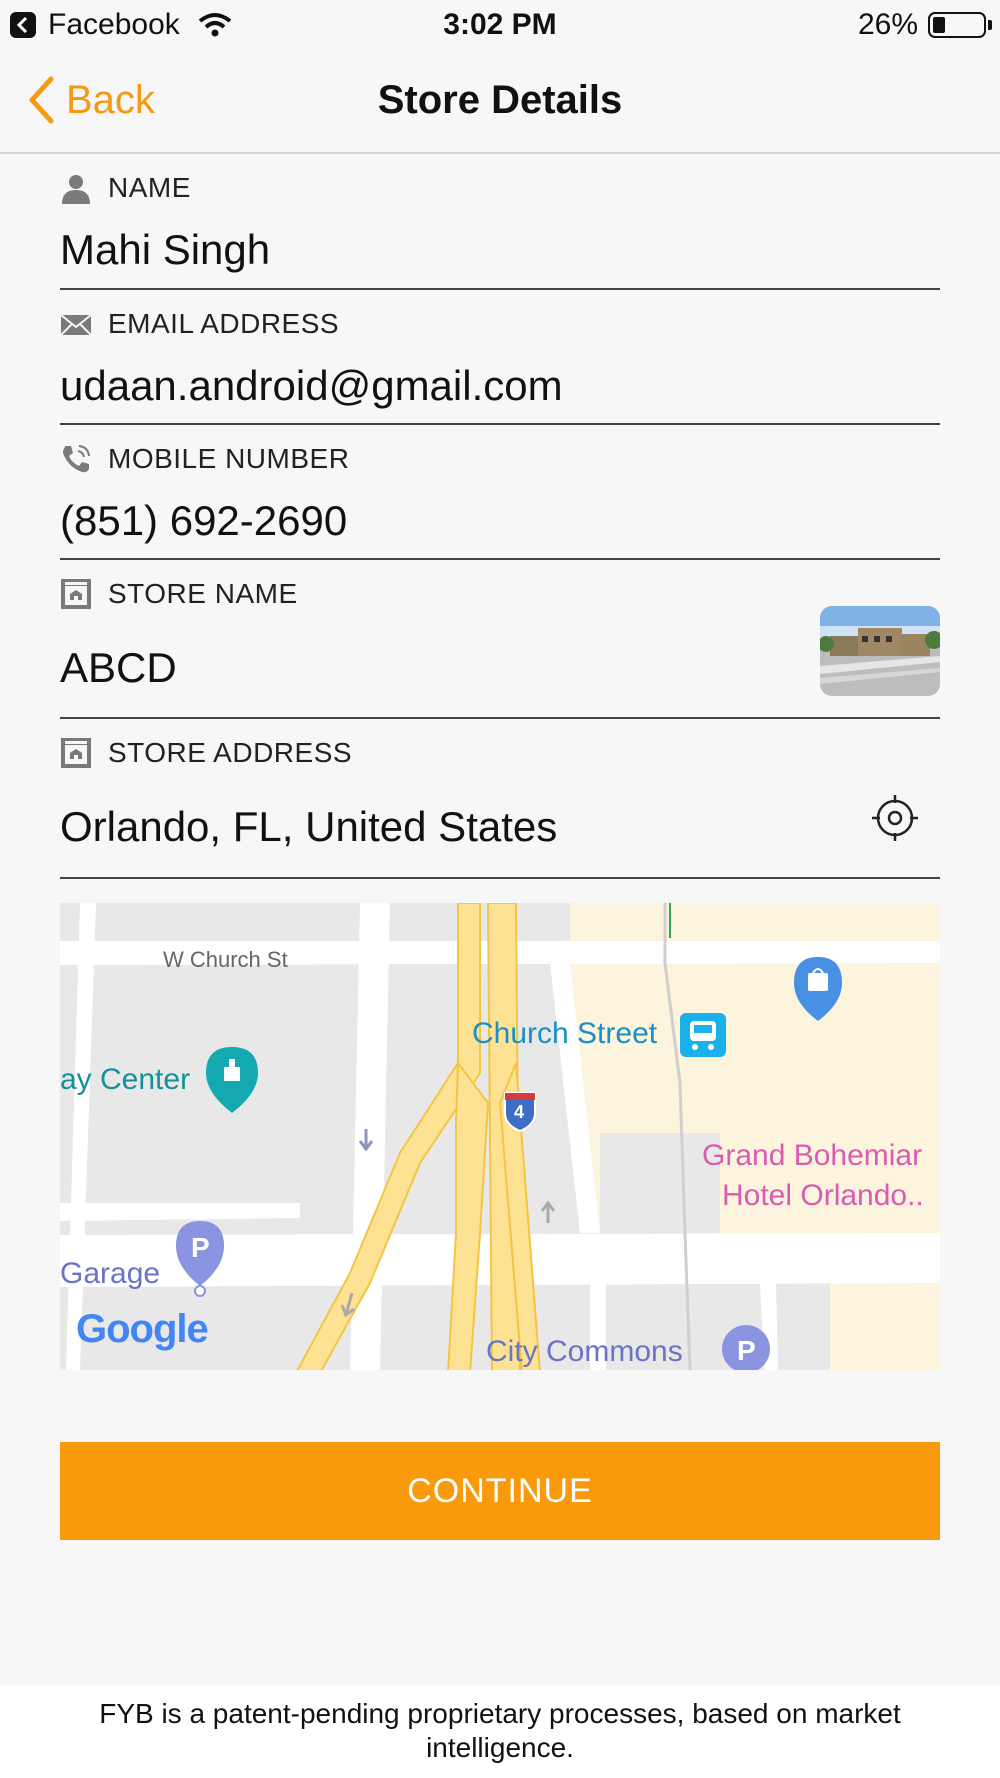 The height and width of the screenshot is (1778, 1000). Describe the element at coordinates (440, 521) in the screenshot. I see `mobile-input` at that location.